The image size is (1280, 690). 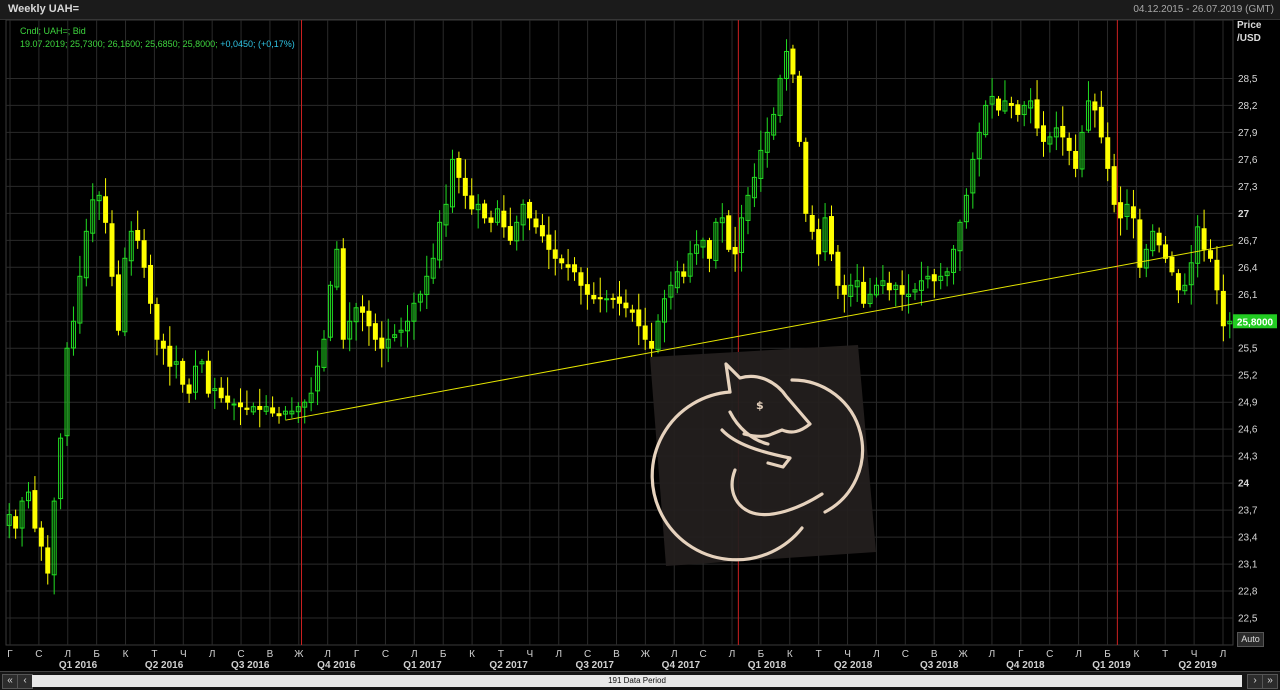 What do you see at coordinates (761, 654) in the screenshot?
I see `month-tick-label: Б` at bounding box center [761, 654].